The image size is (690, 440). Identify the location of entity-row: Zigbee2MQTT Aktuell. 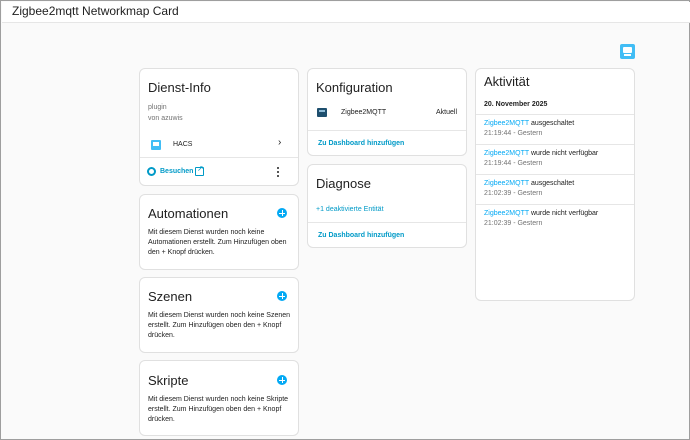
(387, 114).